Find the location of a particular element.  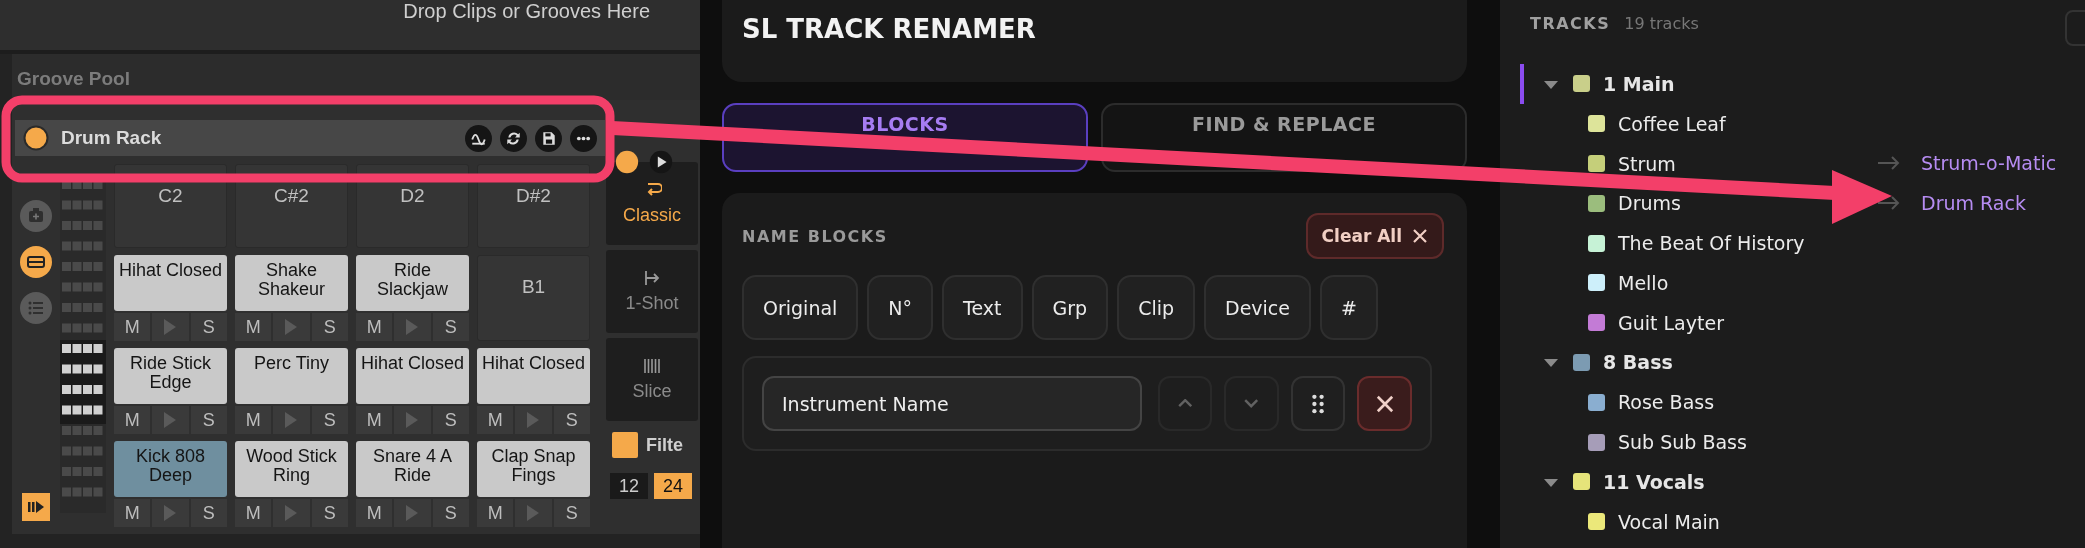

block-chip: Text is located at coordinates (982, 307).